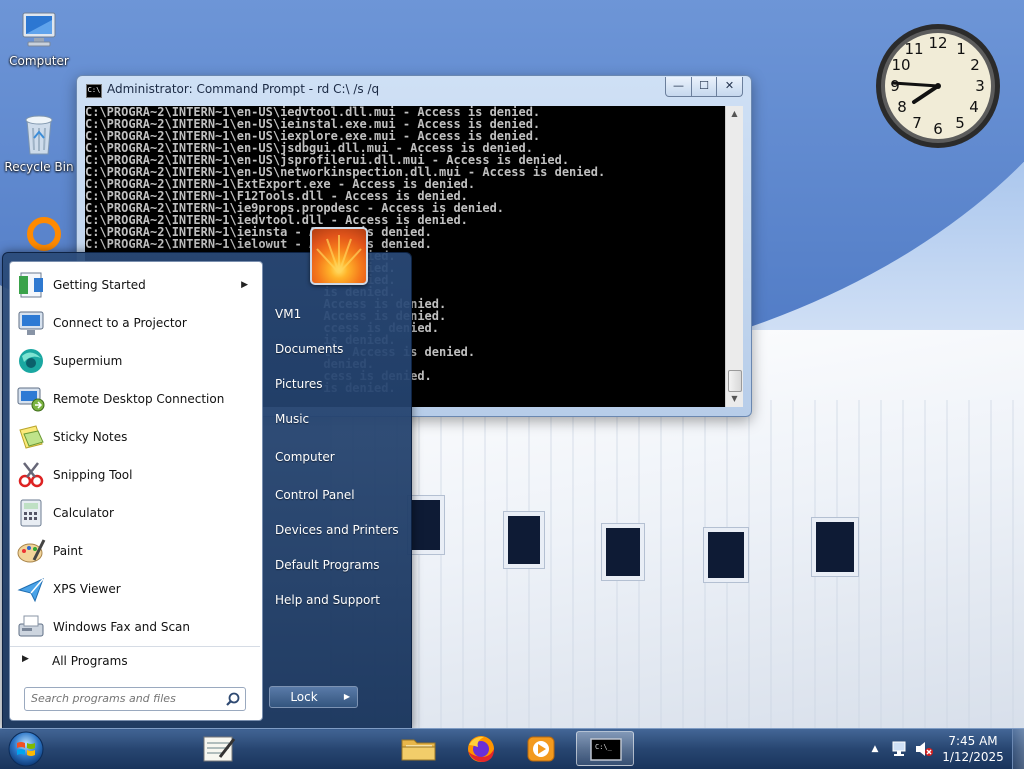 The width and height of the screenshot is (1024, 771). I want to click on svg-text: 1, so click(961, 49).